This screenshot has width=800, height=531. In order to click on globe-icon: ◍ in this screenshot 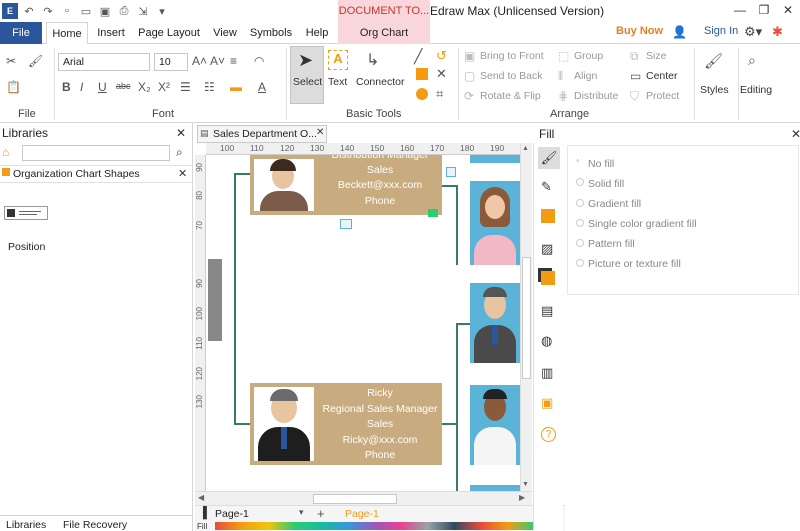, I will do `click(546, 341)`.